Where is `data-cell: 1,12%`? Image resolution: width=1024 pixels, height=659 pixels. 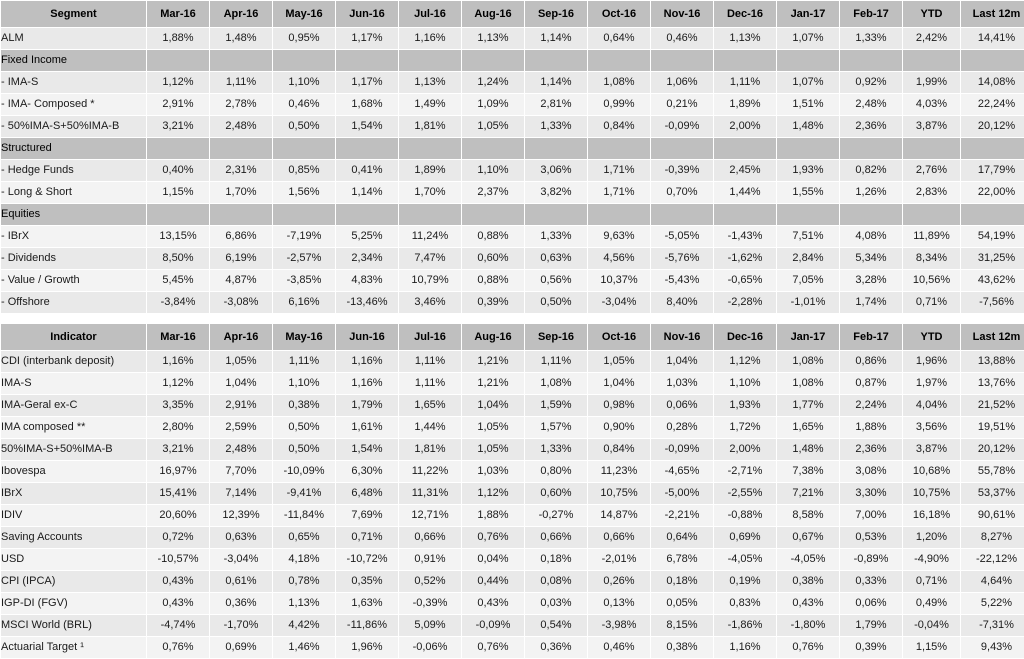
data-cell: 1,12% is located at coordinates (493, 494).